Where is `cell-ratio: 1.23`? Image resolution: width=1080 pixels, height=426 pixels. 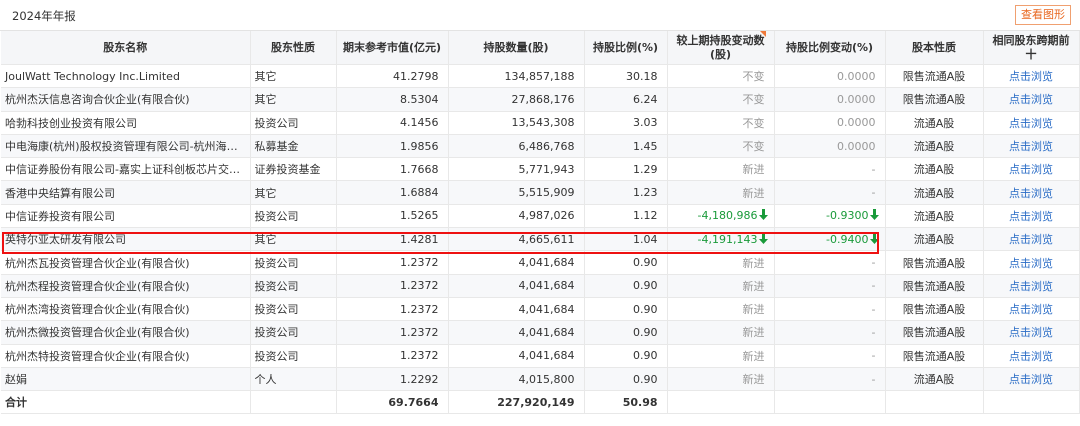
cell-ratio: 1.23 is located at coordinates (626, 192).